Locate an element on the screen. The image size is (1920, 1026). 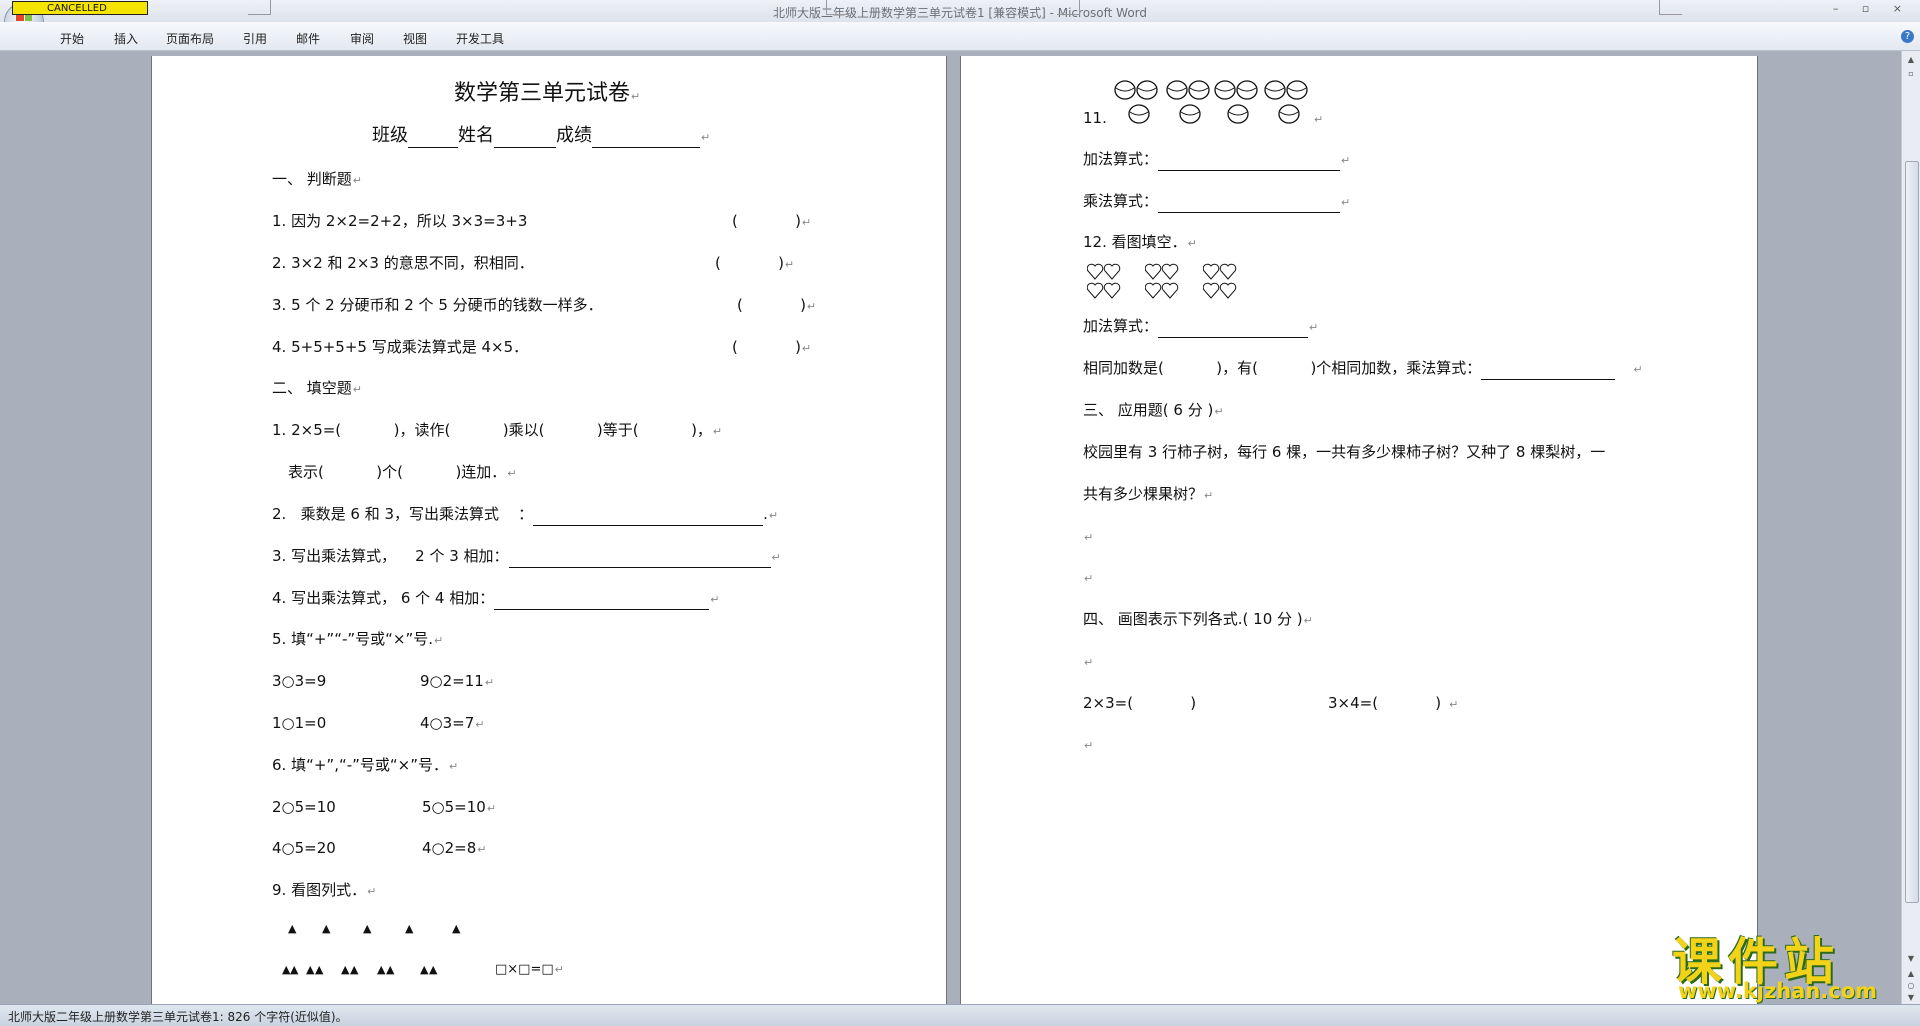
vertical-scrollbar: ▲ ▫ ▼ ▲ ○ ▼ is located at coordinates (1910, 527).